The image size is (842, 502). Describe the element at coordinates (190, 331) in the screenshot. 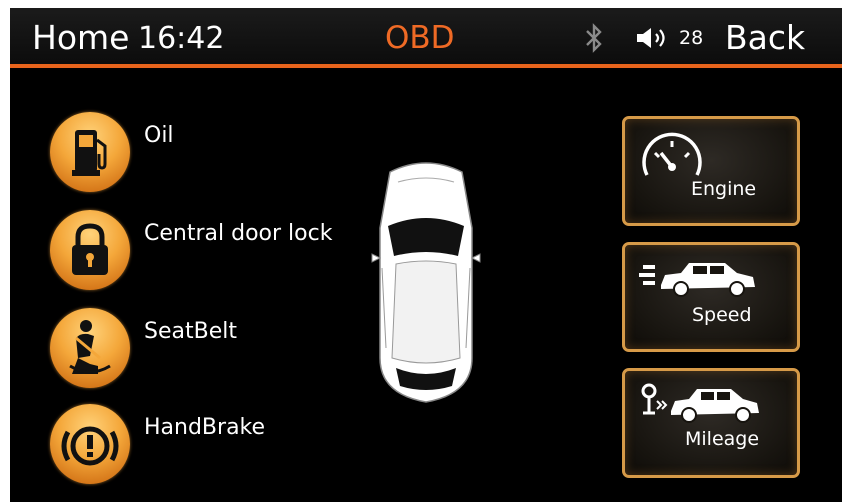

I see `status-label: SeatBelt` at that location.